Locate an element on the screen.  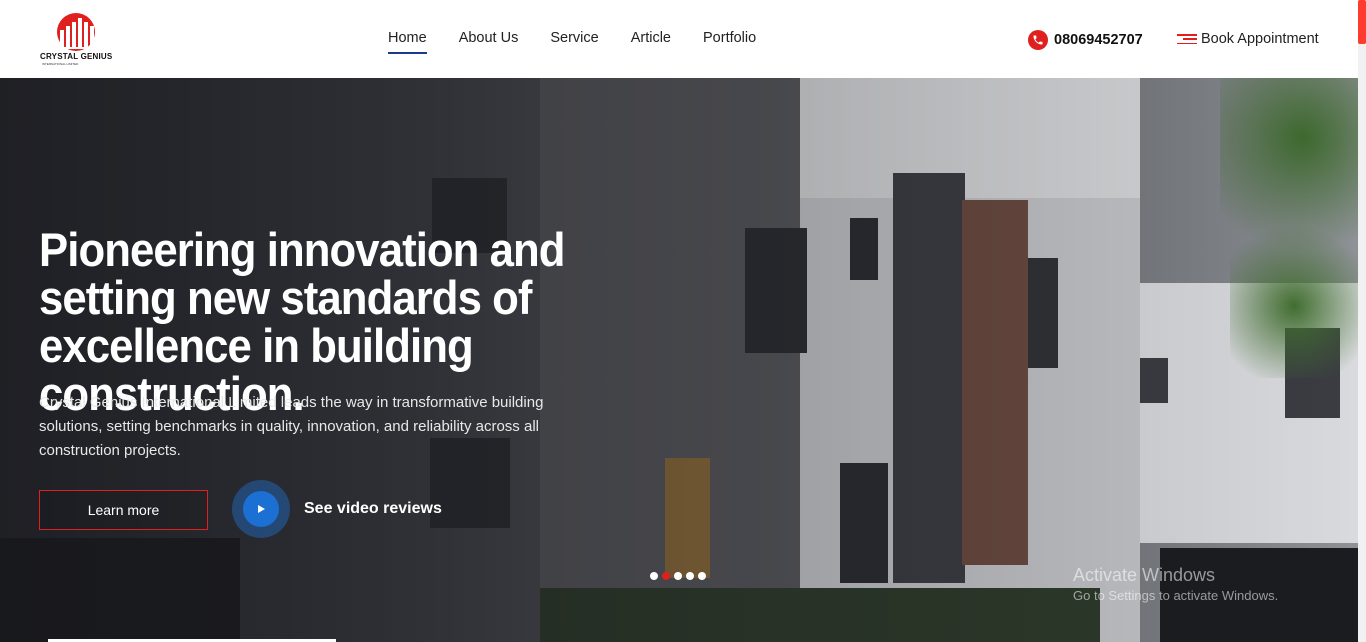
phone-link: 08069452707 is located at coordinates (1085, 40).